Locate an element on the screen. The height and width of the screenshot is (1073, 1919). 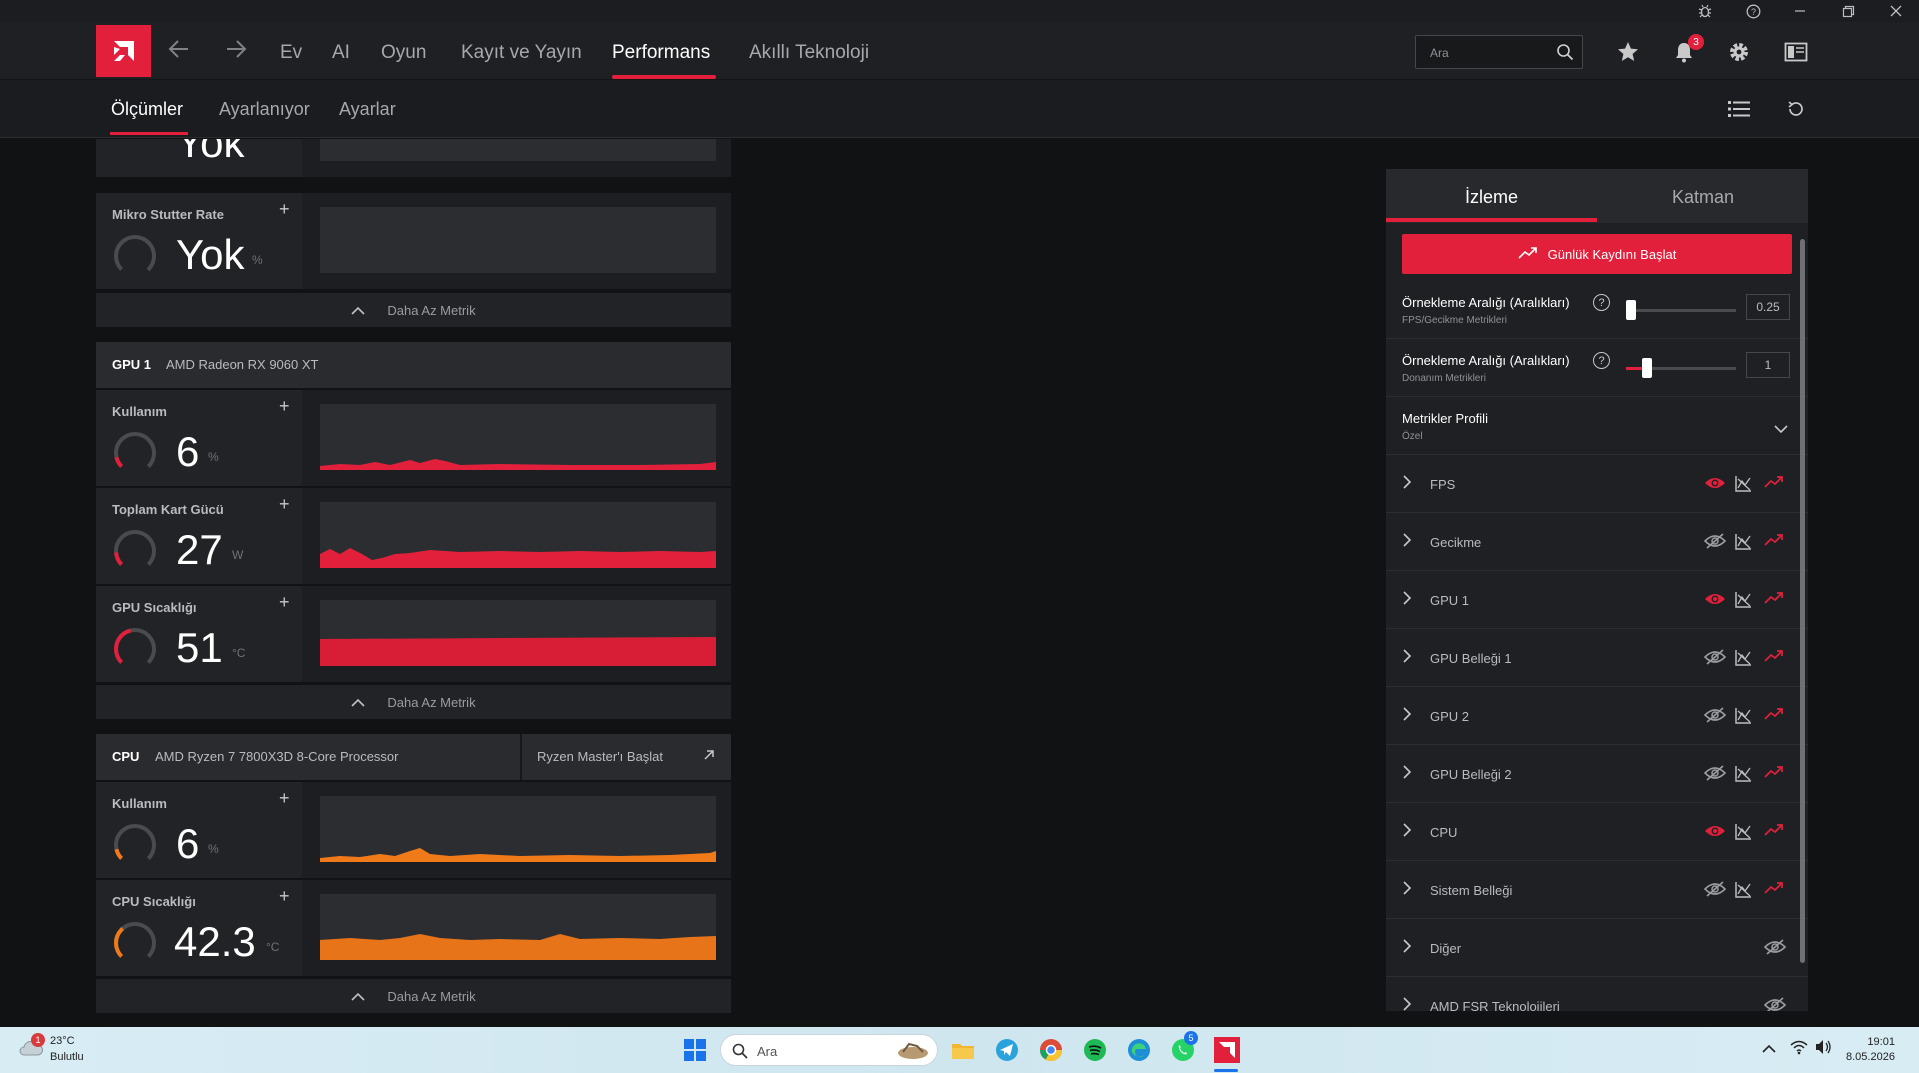
tab-metrics: Ölçümler is located at coordinates (147, 109).